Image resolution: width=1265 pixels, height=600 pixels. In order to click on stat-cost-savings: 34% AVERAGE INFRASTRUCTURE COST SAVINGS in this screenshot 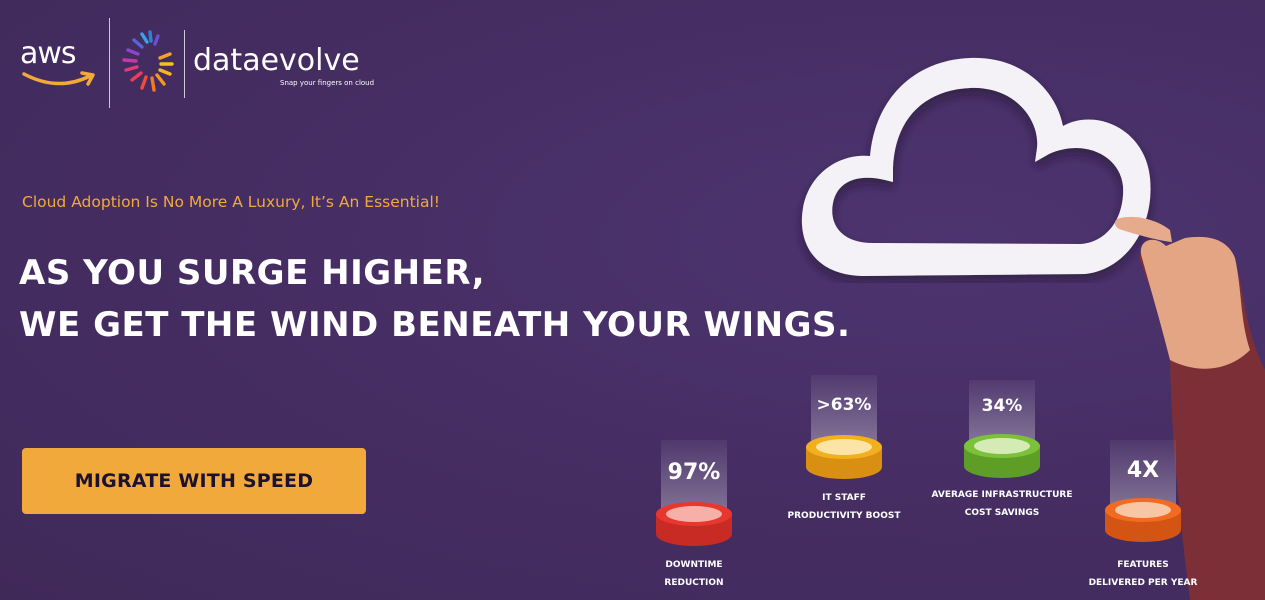, I will do `click(1002, 450)`.